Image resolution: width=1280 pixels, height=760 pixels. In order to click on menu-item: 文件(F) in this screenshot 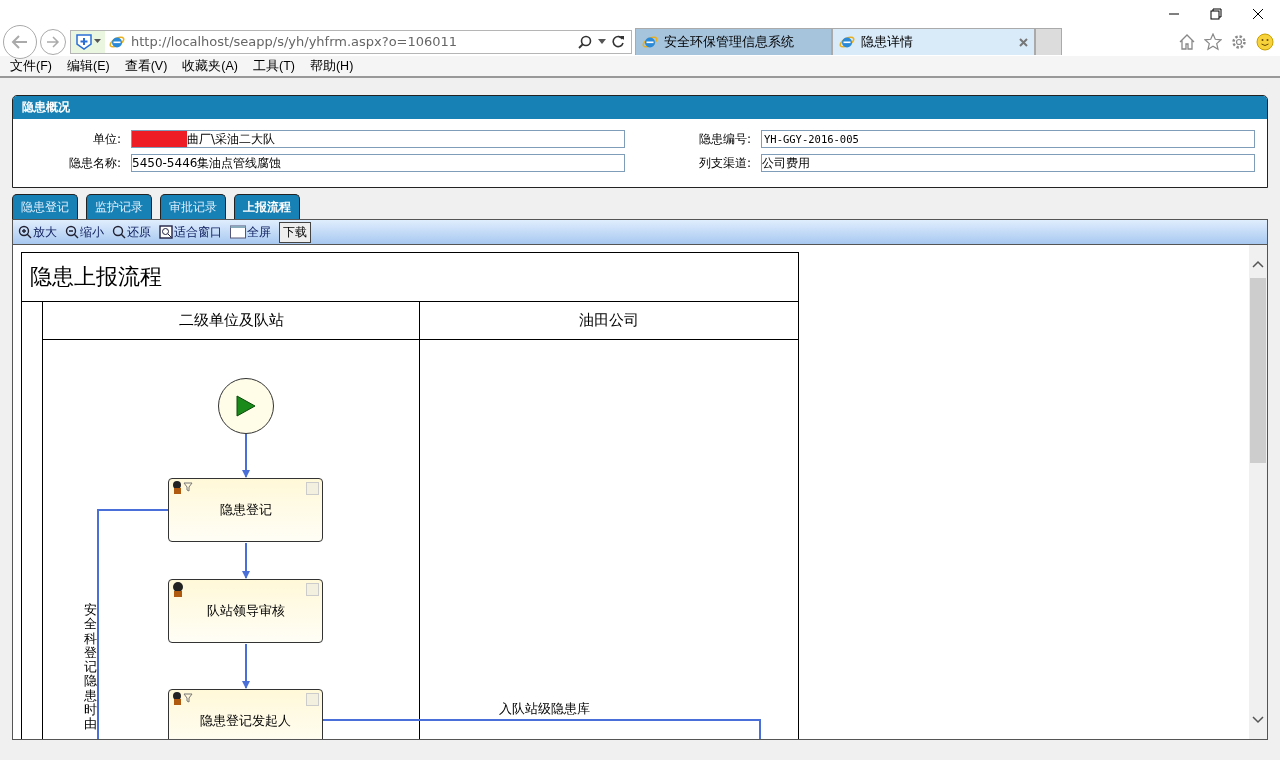, I will do `click(32, 66)`.